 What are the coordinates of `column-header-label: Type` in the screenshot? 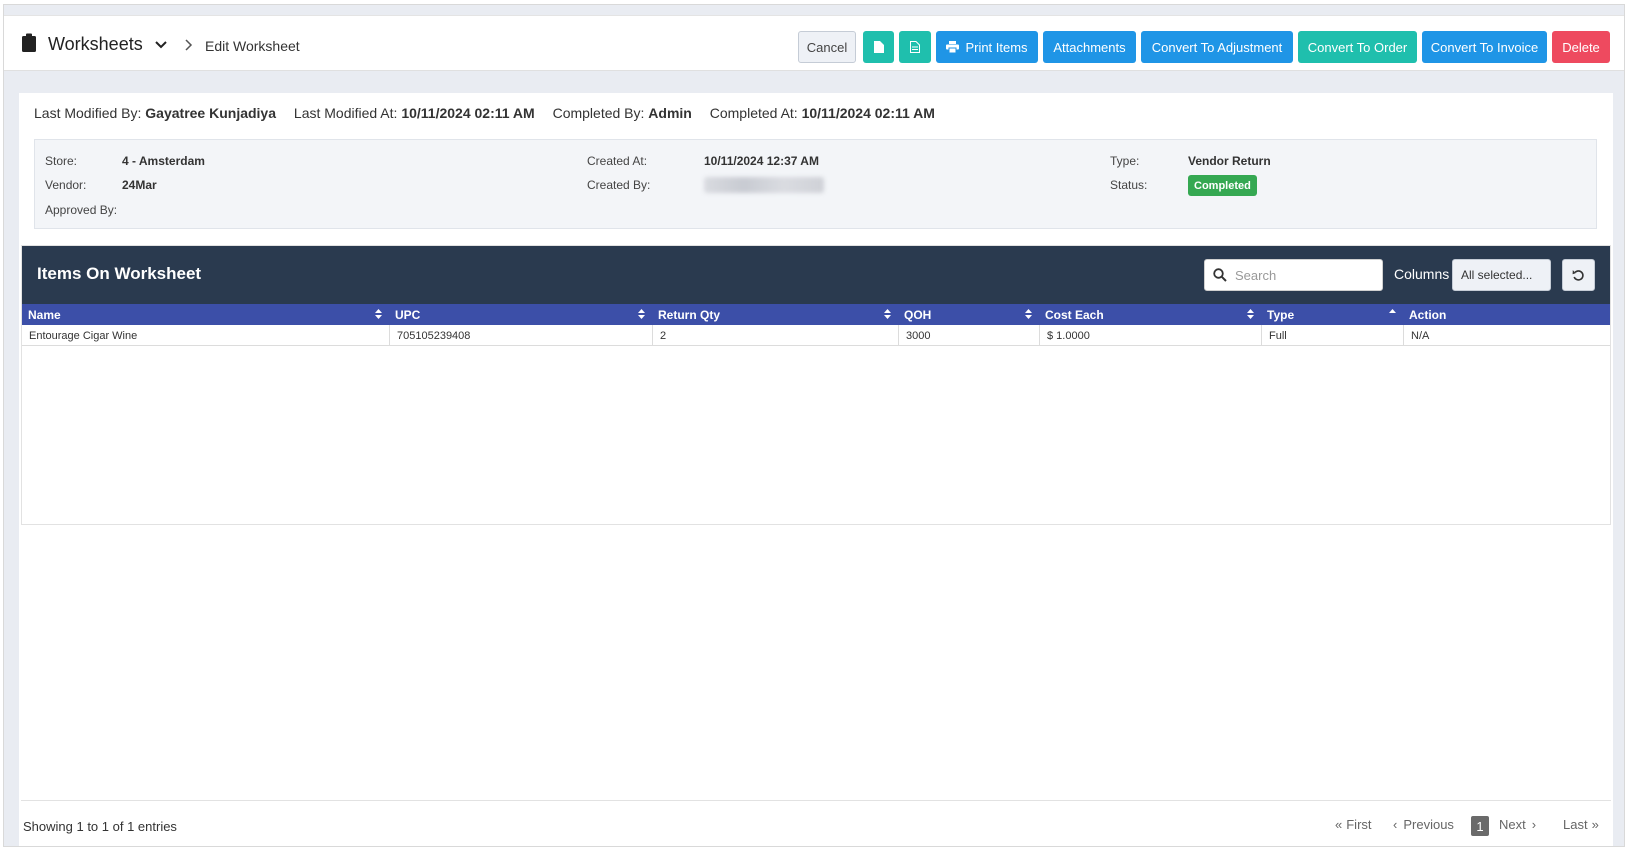 It's located at (1281, 314).